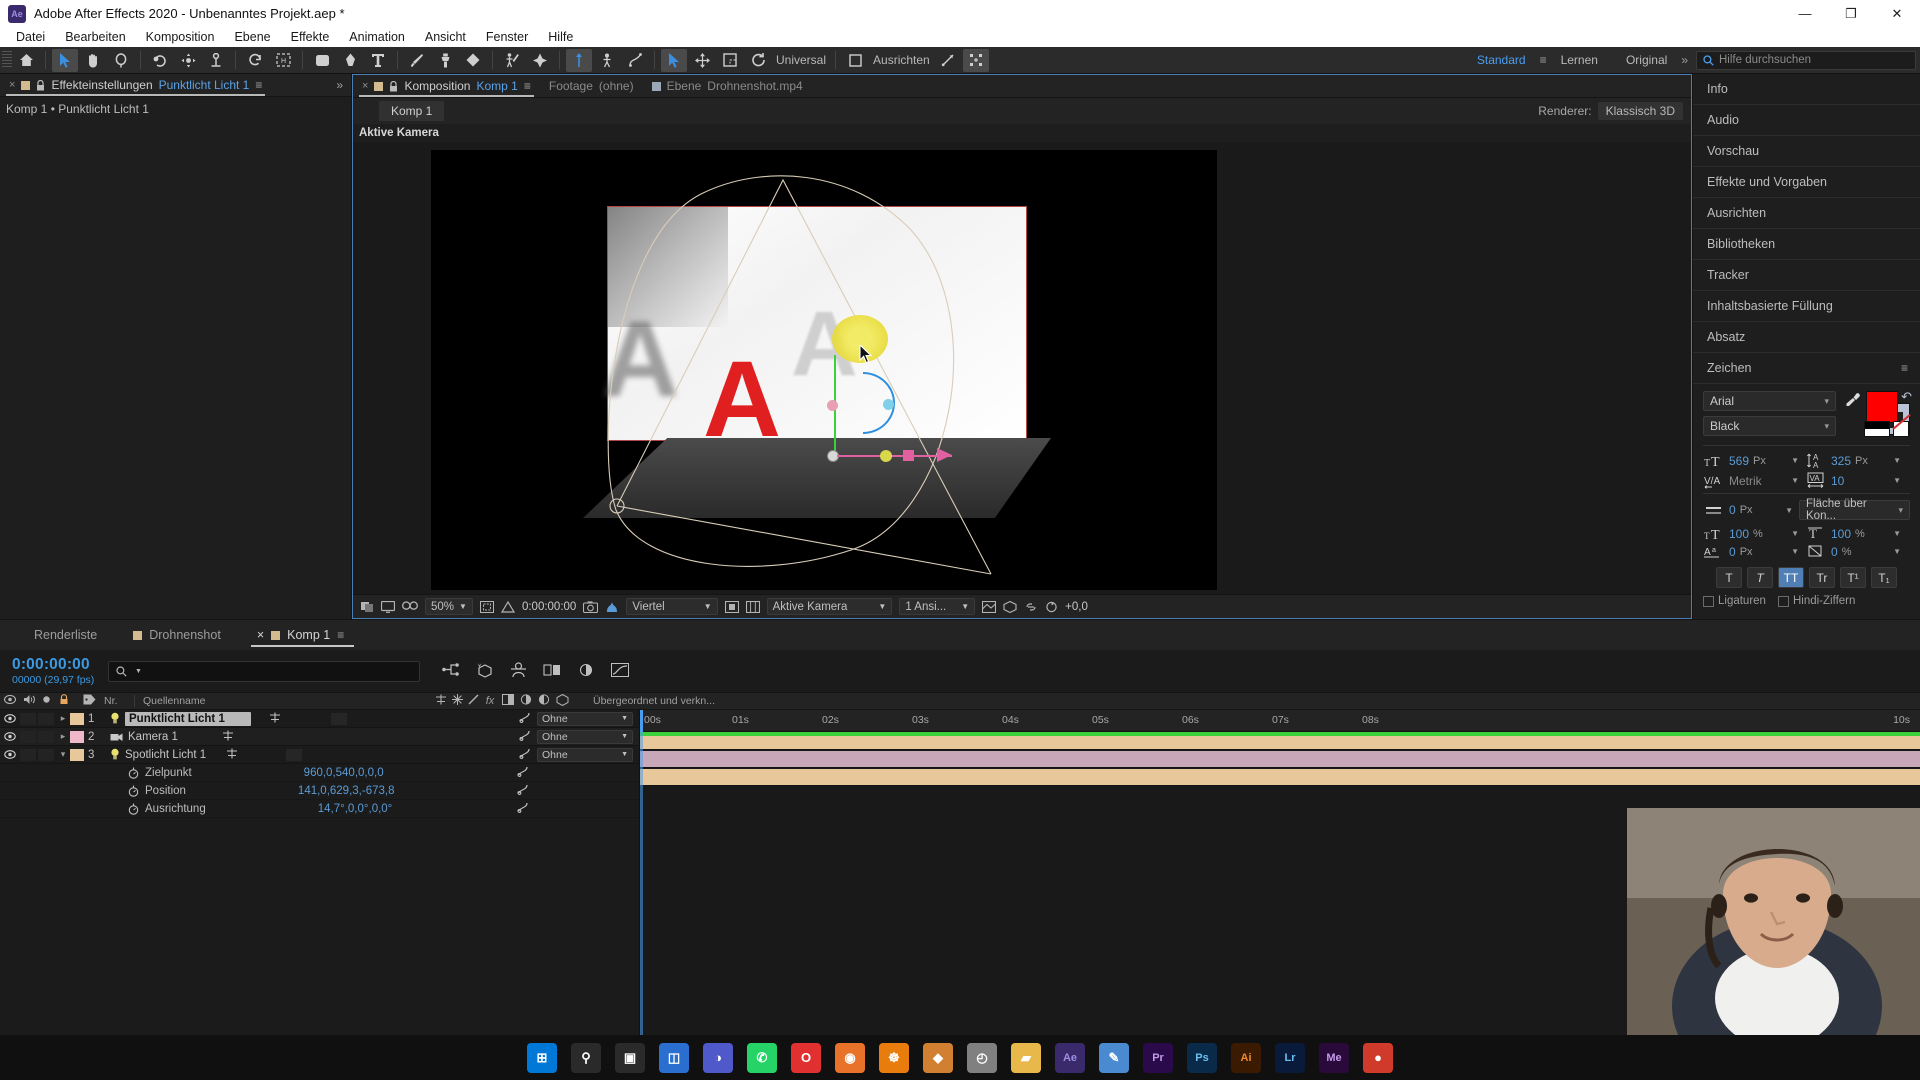 The width and height of the screenshot is (1920, 1080). I want to click on font-size-dropdown-icon: ▼, so click(1795, 460).